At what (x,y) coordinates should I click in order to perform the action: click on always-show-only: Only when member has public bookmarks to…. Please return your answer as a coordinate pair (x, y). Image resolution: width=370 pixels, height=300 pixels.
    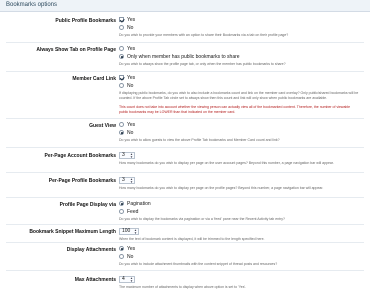
    Looking at the image, I should click on (179, 57).